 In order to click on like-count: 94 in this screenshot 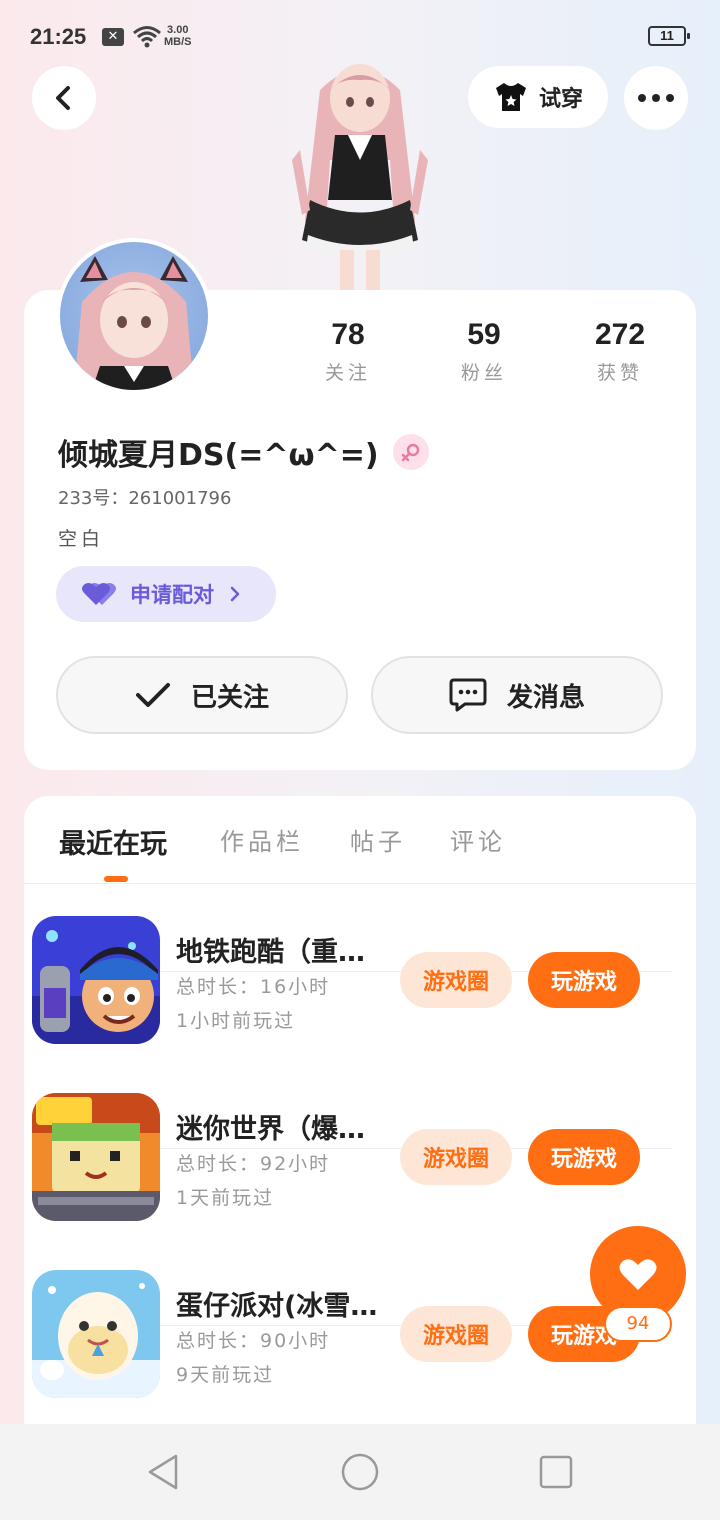, I will do `click(638, 1324)`.